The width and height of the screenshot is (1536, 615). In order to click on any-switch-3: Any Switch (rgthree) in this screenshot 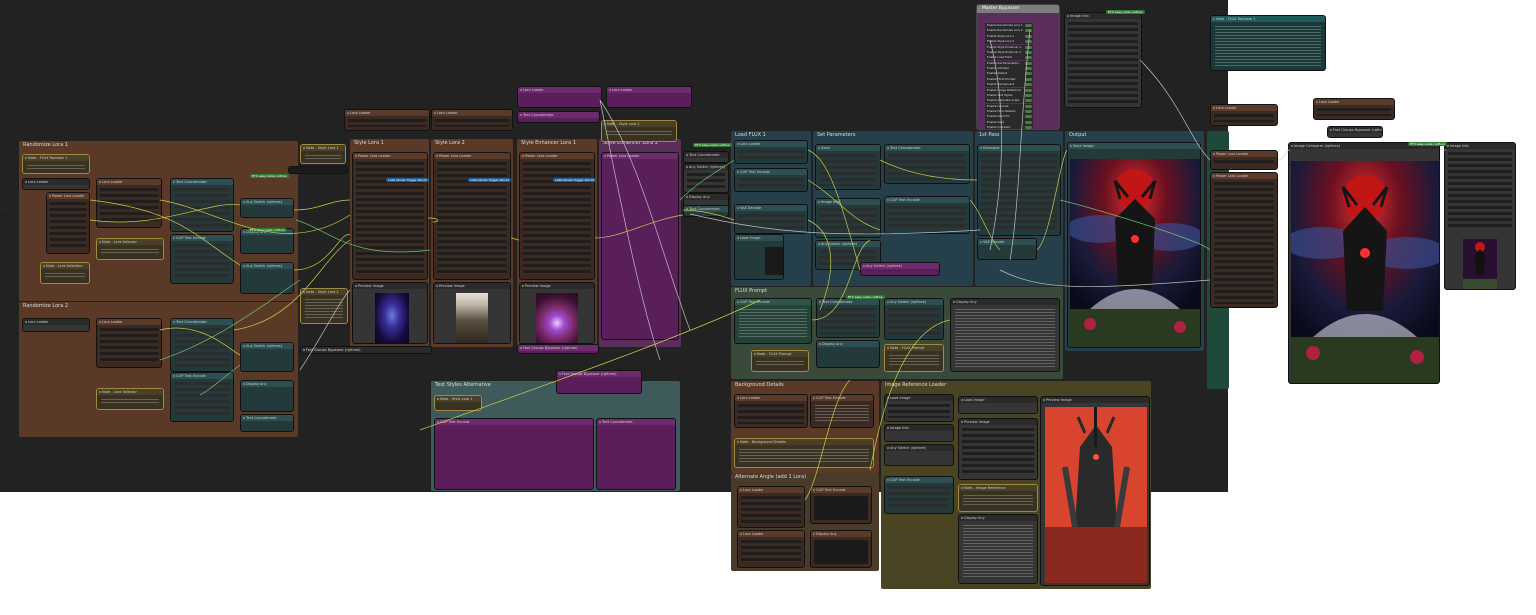, I will do `click(267, 357)`.